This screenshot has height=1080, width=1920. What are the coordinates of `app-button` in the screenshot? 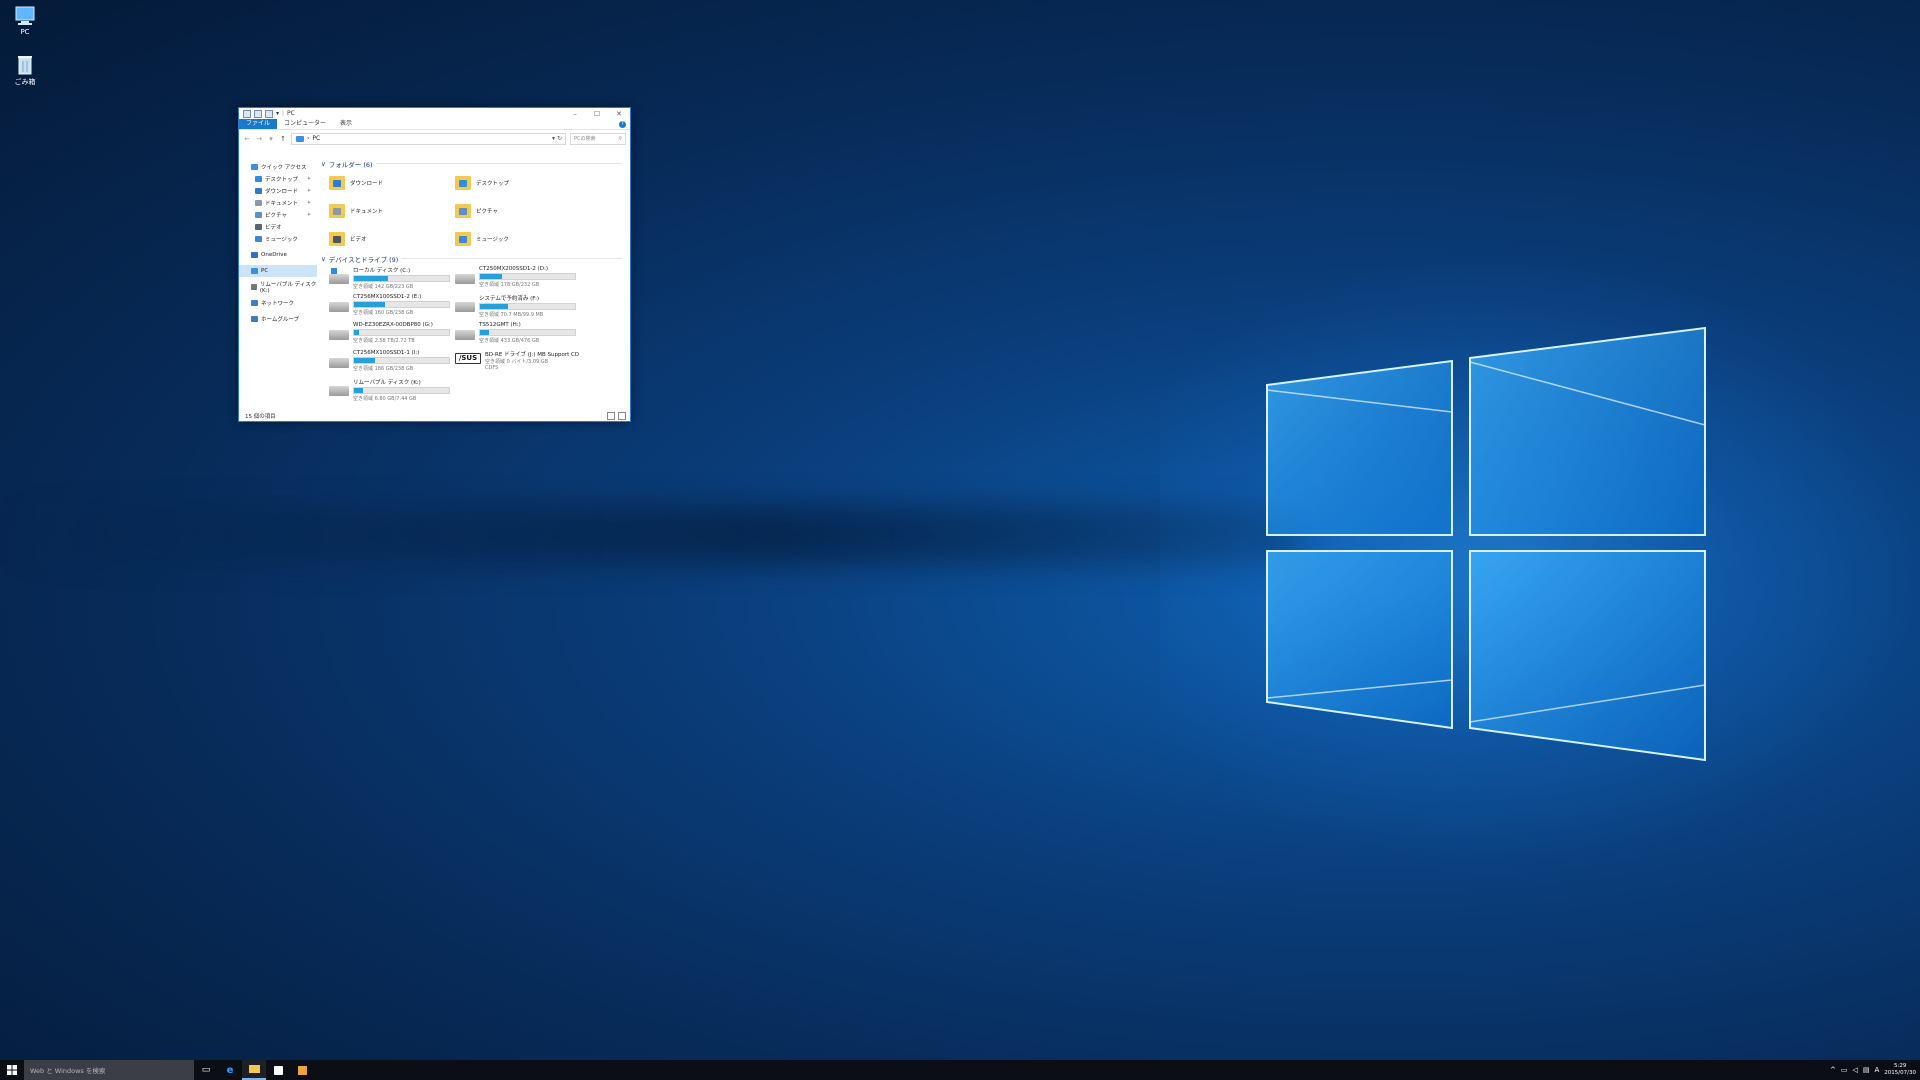 It's located at (302, 1070).